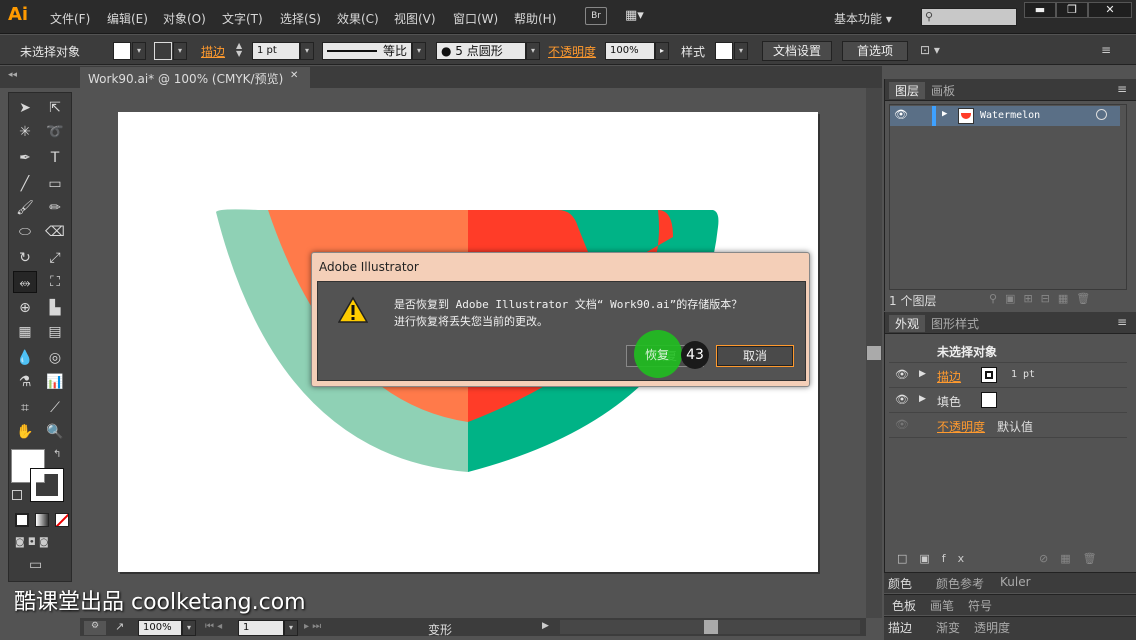  What do you see at coordinates (70, 18) in the screenshot?
I see `menu-file: 文件(F)` at bounding box center [70, 18].